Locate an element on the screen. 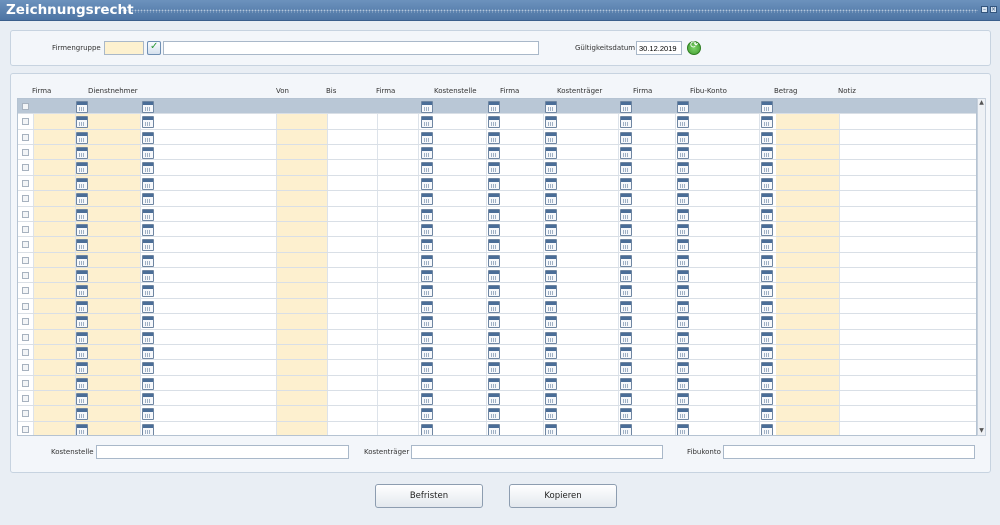 This screenshot has width=1000, height=525. befristen-button: Befristen is located at coordinates (429, 496).